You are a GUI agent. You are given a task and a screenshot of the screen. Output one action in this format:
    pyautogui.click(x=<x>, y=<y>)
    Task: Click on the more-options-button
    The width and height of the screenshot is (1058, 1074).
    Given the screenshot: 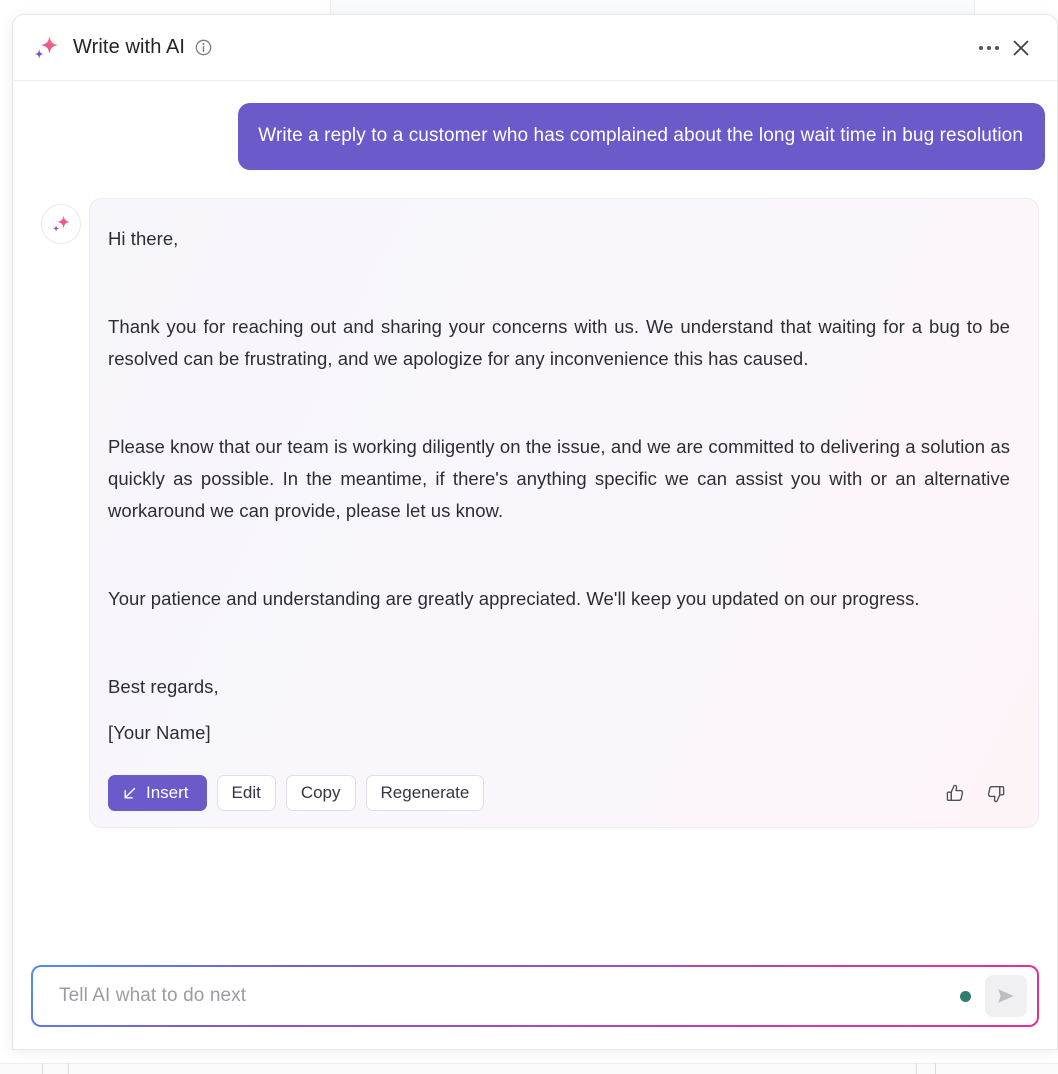 What is the action you would take?
    pyautogui.click(x=989, y=48)
    